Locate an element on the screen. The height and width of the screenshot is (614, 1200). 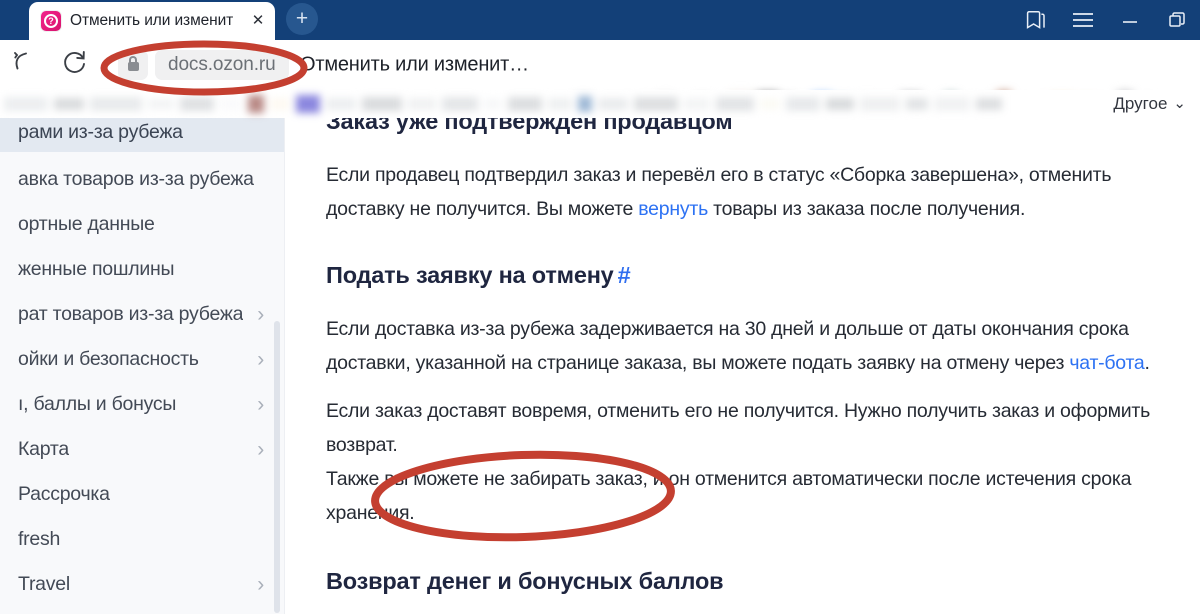
reload-icon is located at coordinates (75, 65).